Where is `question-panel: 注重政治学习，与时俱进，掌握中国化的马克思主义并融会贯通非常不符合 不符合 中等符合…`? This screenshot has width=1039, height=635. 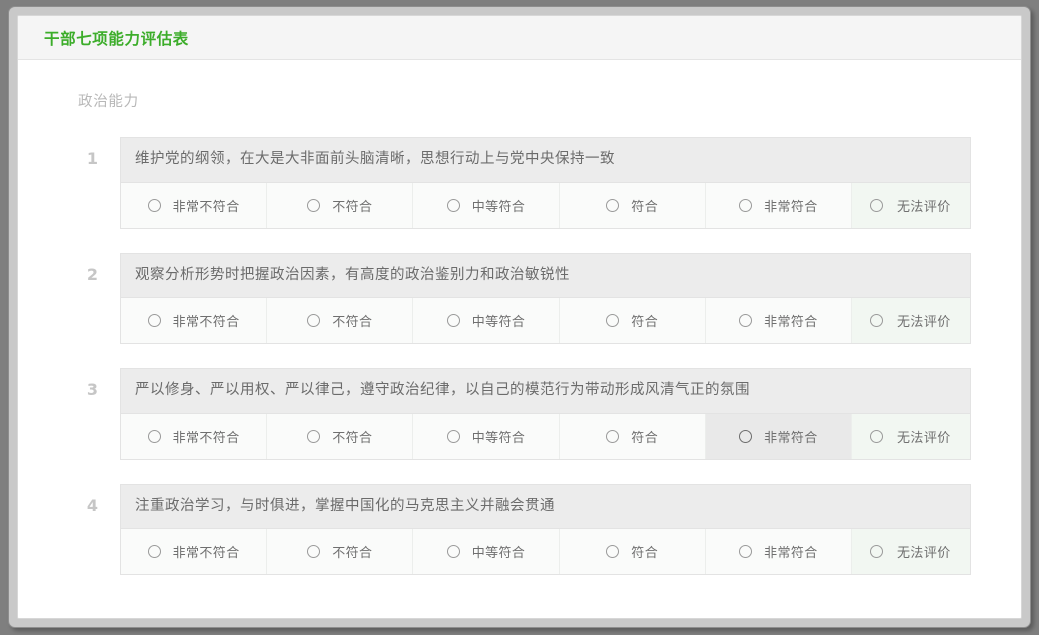 question-panel: 注重政治学习，与时俱进，掌握中国化的马克思主义并融会贯通非常不符合 不符合 中等符合… is located at coordinates (545, 529).